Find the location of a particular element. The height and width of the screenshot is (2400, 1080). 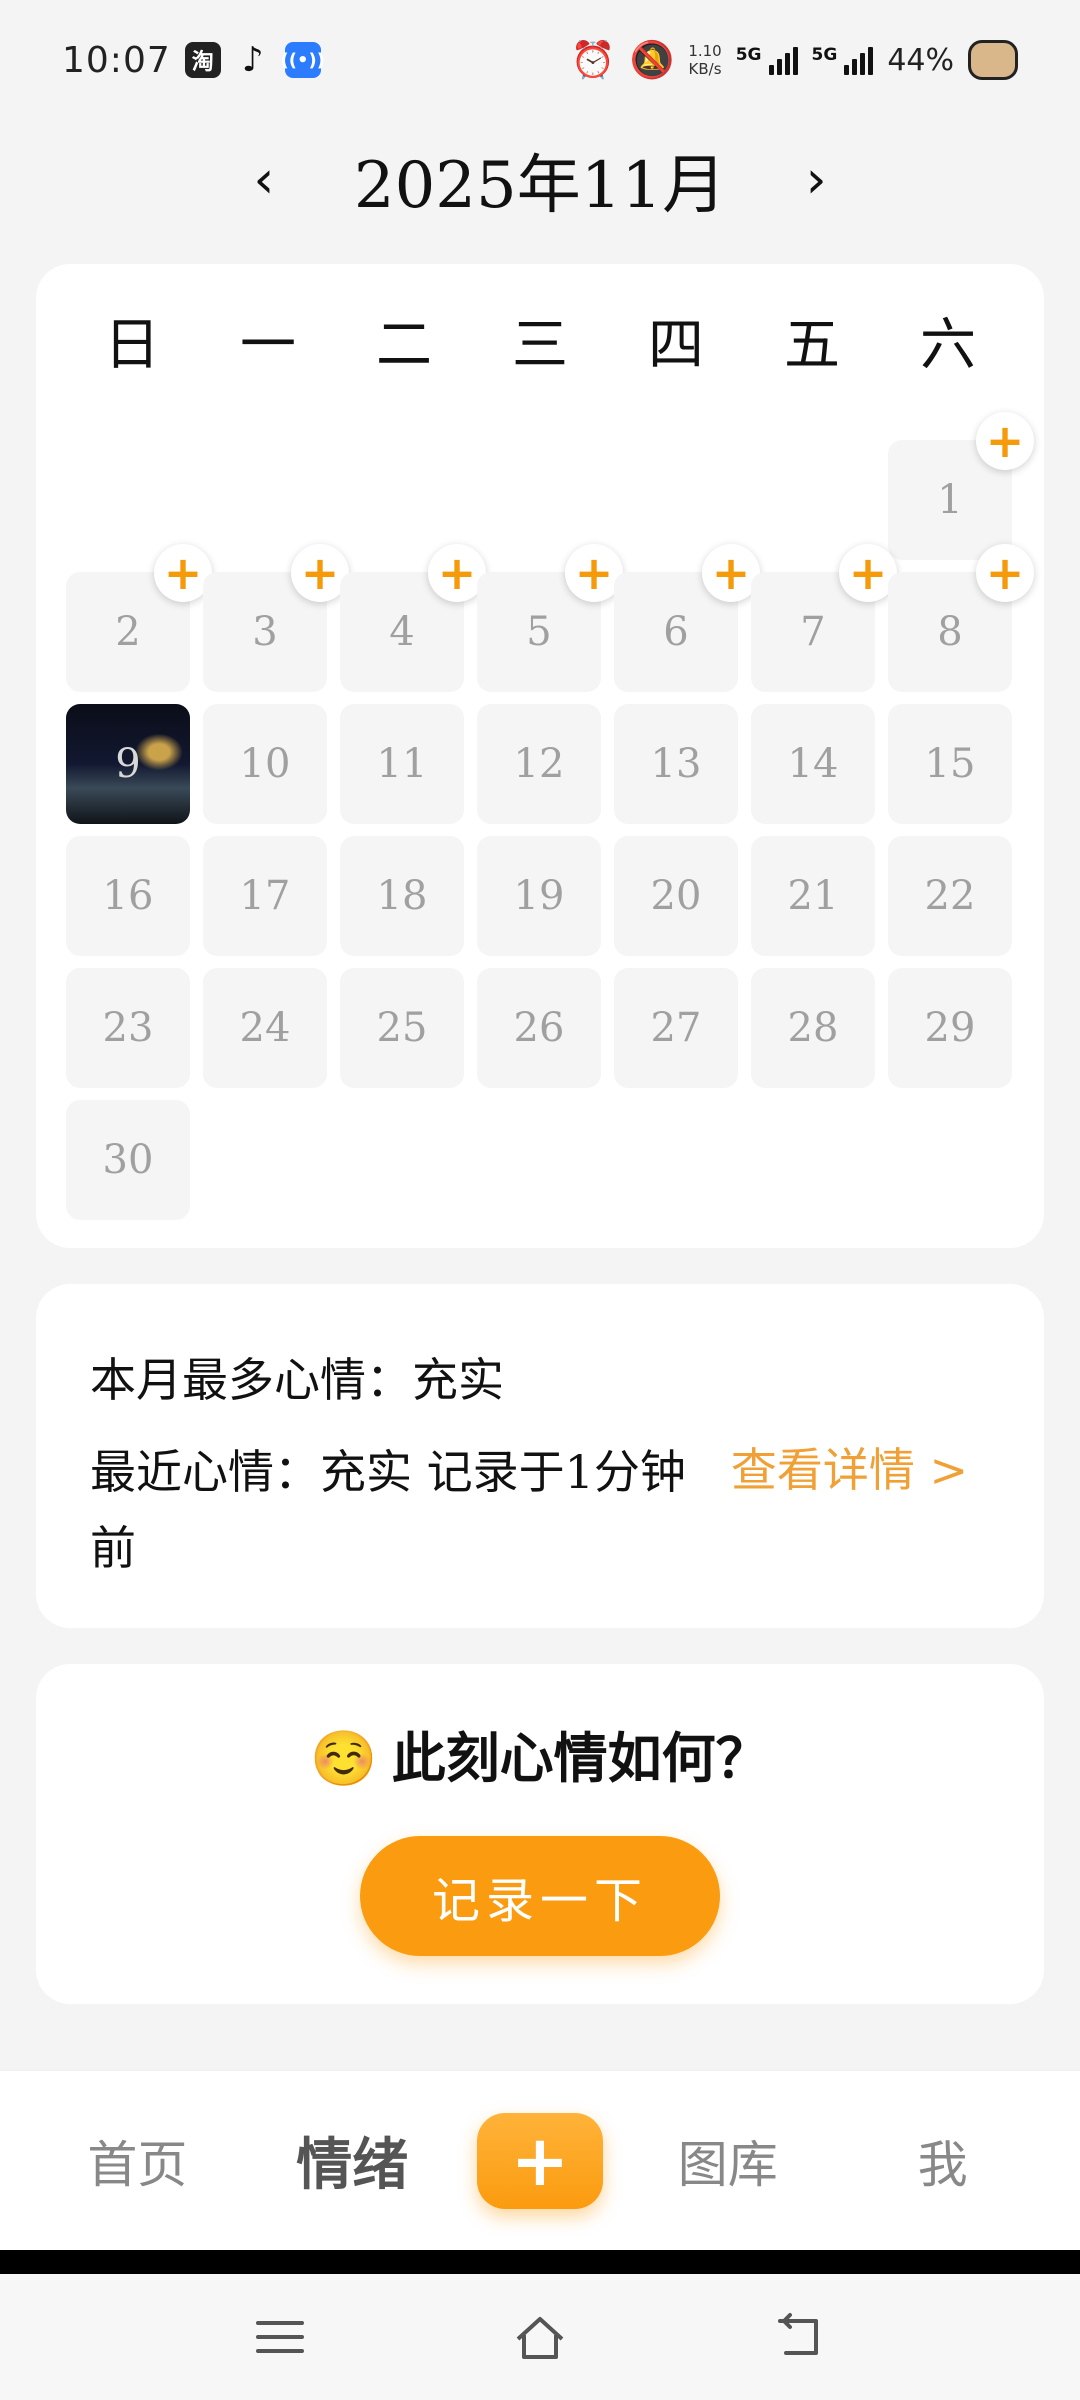

nav-gallery: 图库 is located at coordinates (728, 2161).